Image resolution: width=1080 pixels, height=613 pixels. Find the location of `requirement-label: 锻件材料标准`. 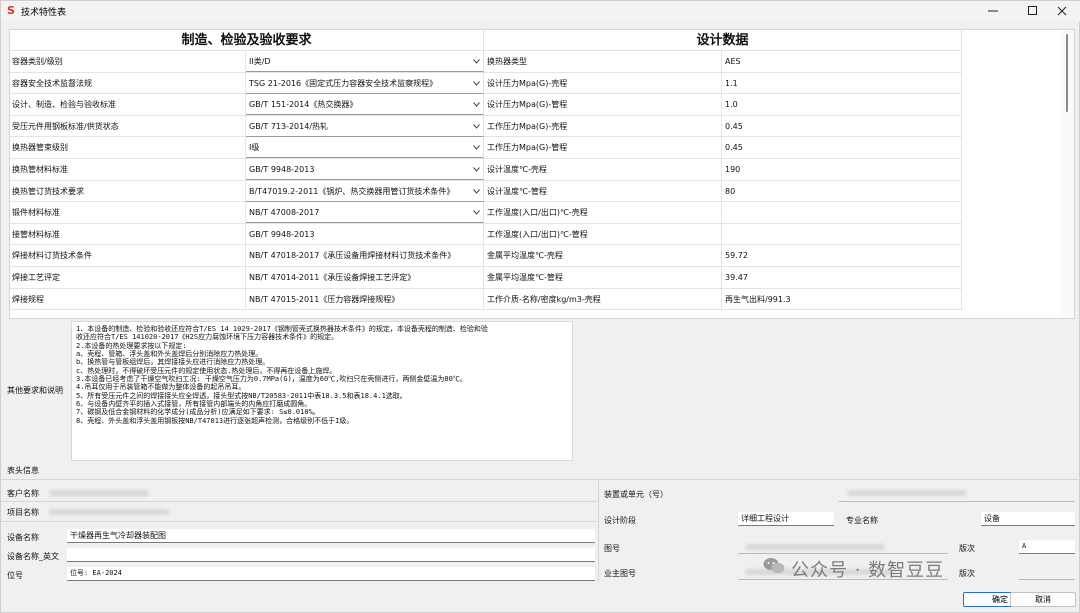

requirement-label: 锻件材料标准 is located at coordinates (128, 213).